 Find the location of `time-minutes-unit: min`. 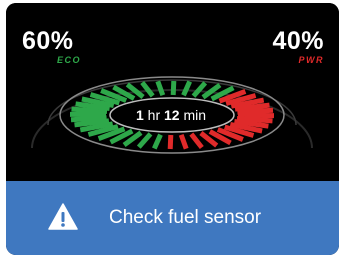

time-minutes-unit: min is located at coordinates (195, 115).